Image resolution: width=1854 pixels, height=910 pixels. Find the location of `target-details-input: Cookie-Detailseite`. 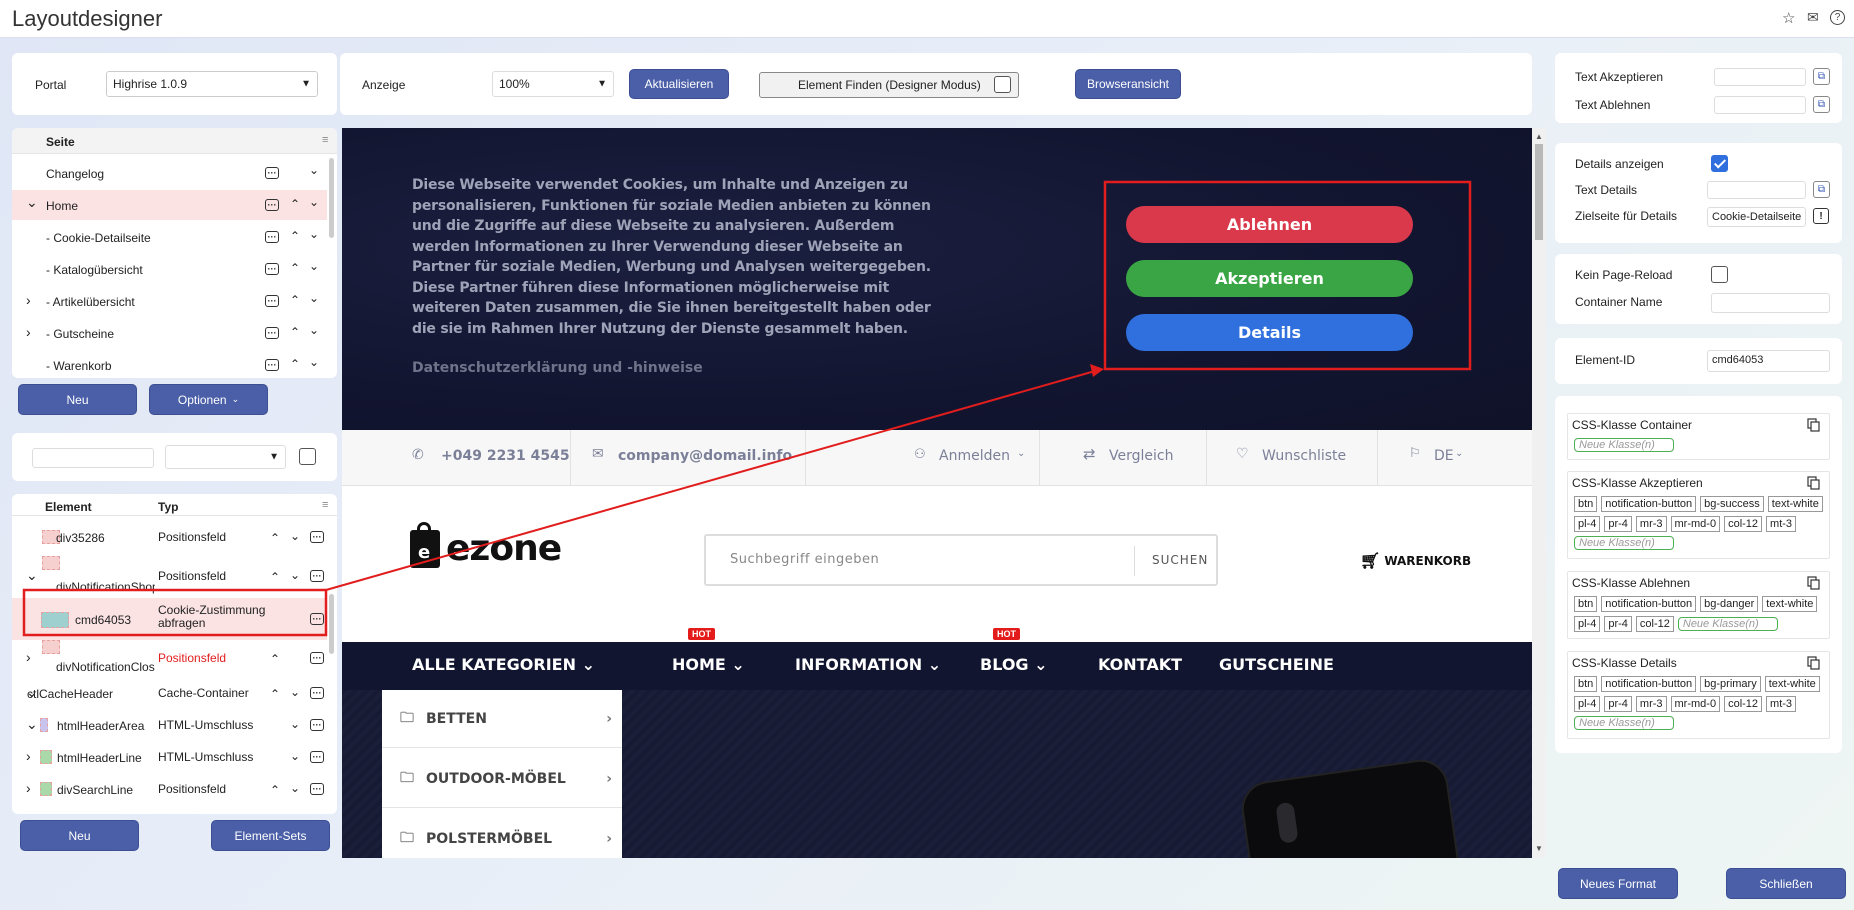

target-details-input: Cookie-Detailseite is located at coordinates (1756, 217).